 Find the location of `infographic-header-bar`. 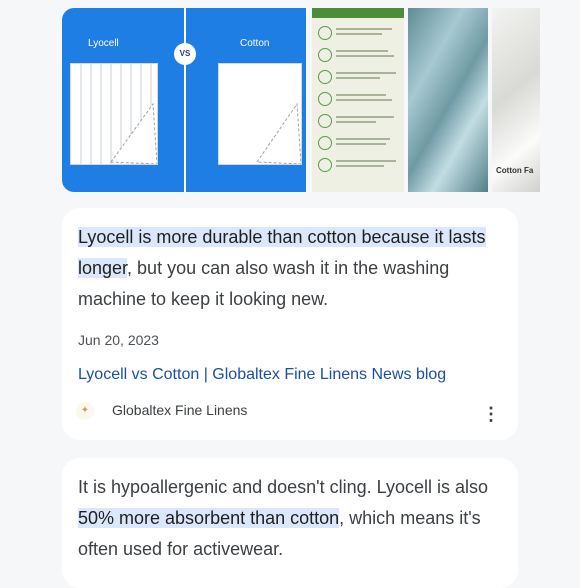

infographic-header-bar is located at coordinates (358, 13).